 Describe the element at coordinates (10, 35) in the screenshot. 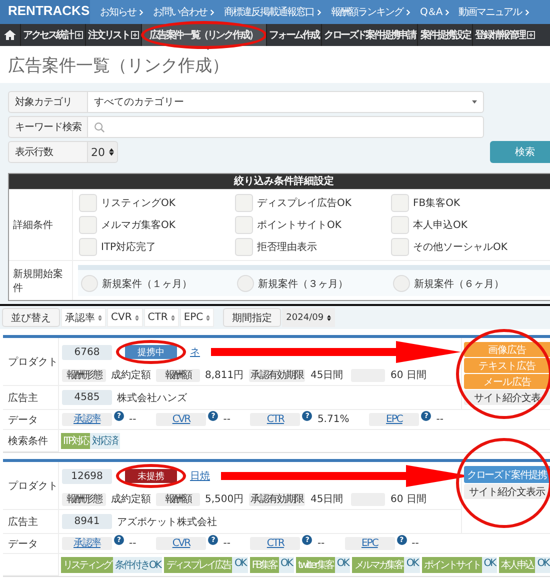

I see `home-icon` at that location.